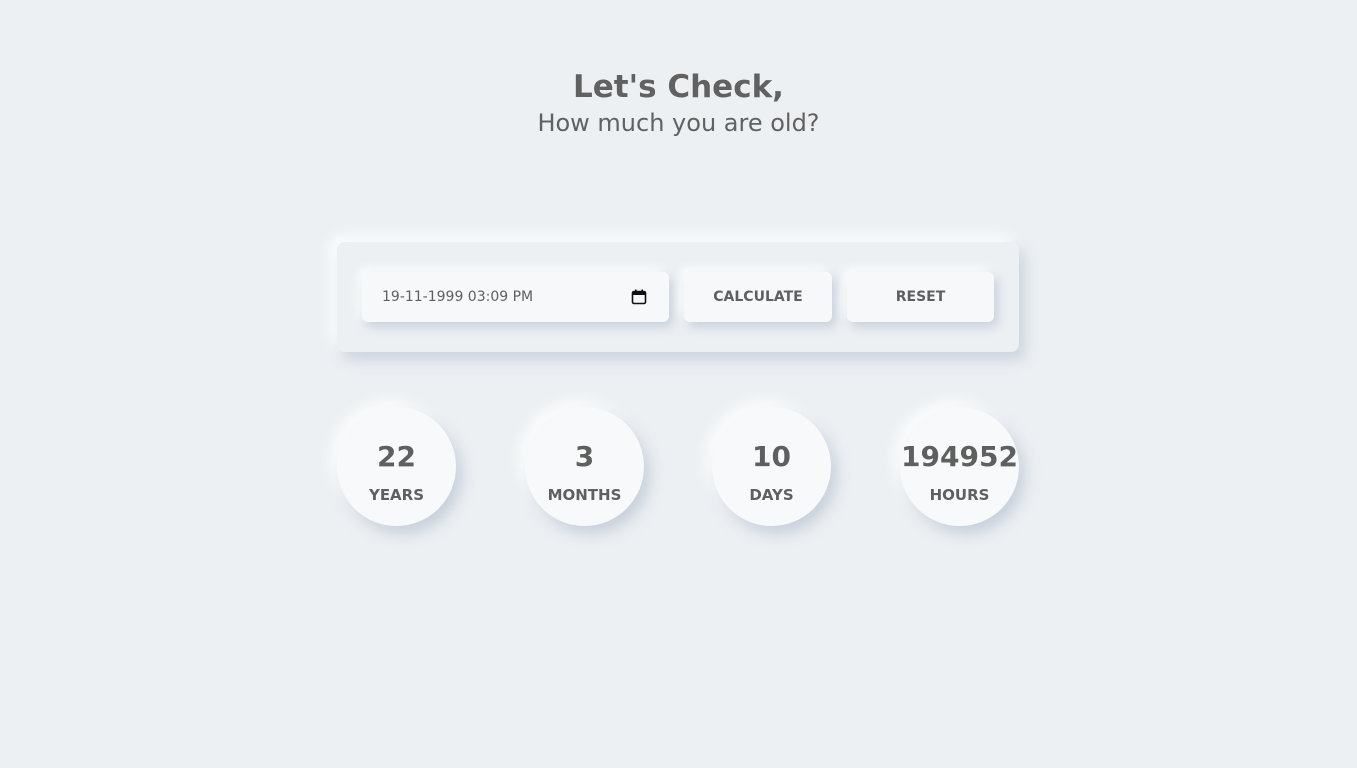 Image resolution: width=1357 pixels, height=768 pixels. I want to click on calculate-button: CALCULATE, so click(758, 297).